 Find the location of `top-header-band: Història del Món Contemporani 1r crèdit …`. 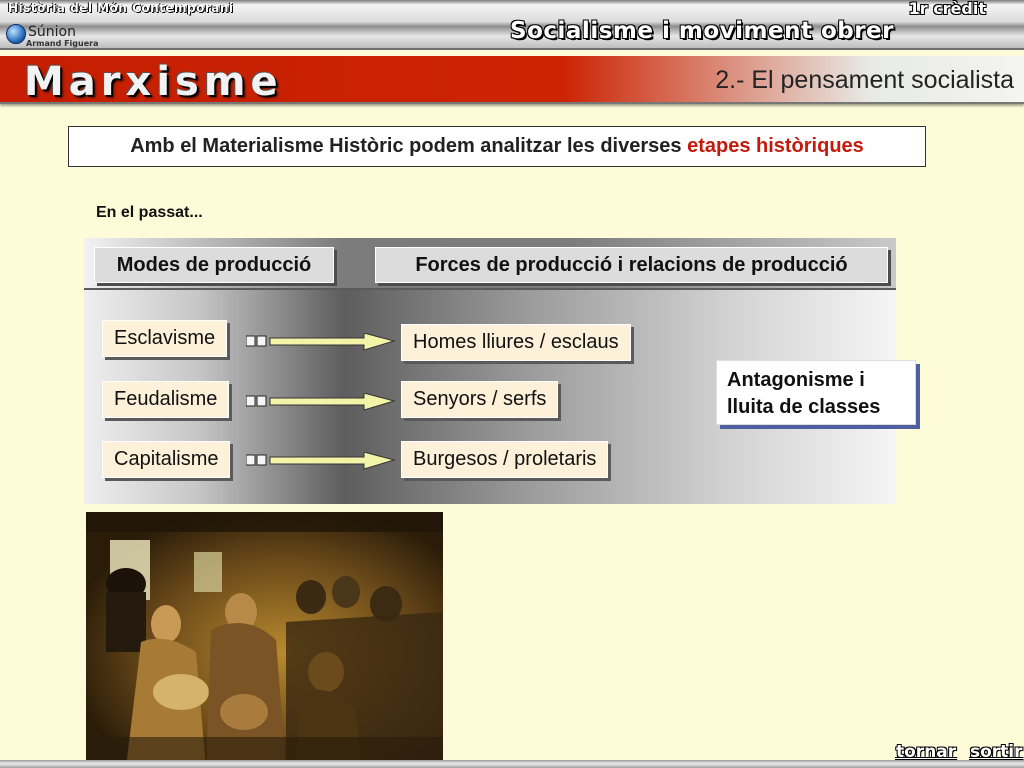

top-header-band: Història del Món Contemporani 1r crèdit … is located at coordinates (512, 25).